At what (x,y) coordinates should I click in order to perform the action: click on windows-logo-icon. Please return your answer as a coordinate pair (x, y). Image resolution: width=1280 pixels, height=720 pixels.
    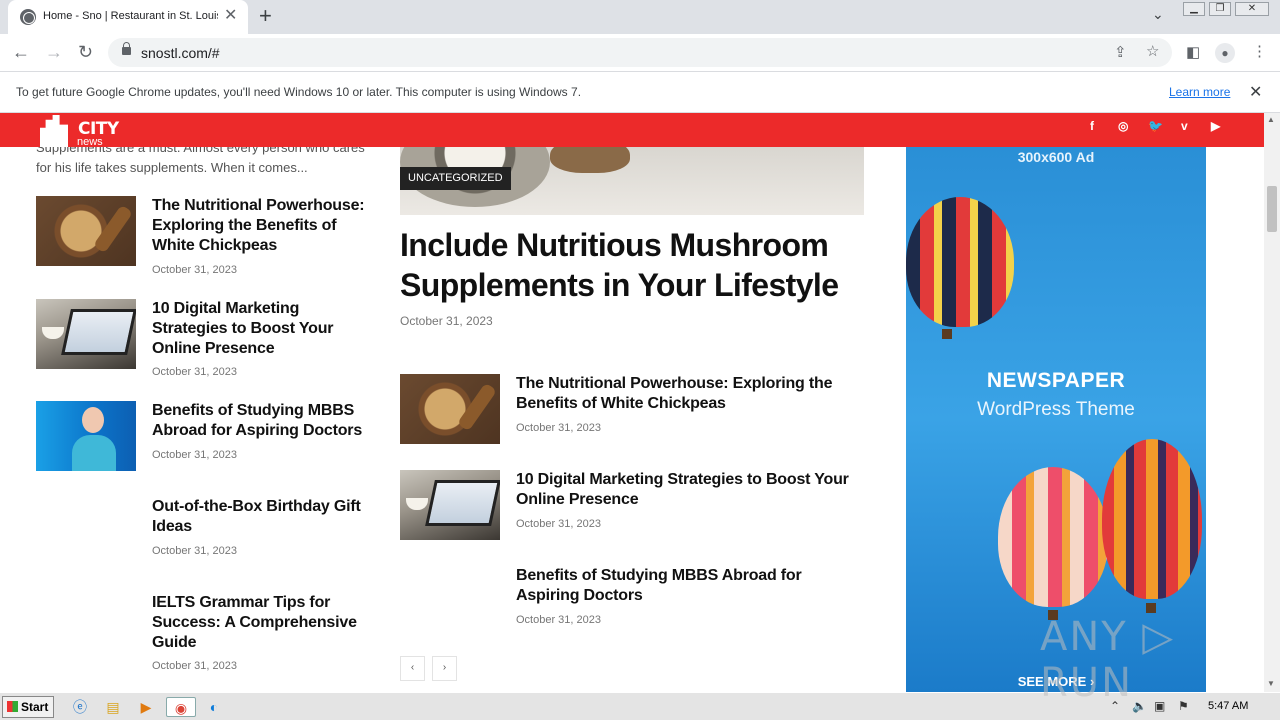
    Looking at the image, I should click on (12, 706).